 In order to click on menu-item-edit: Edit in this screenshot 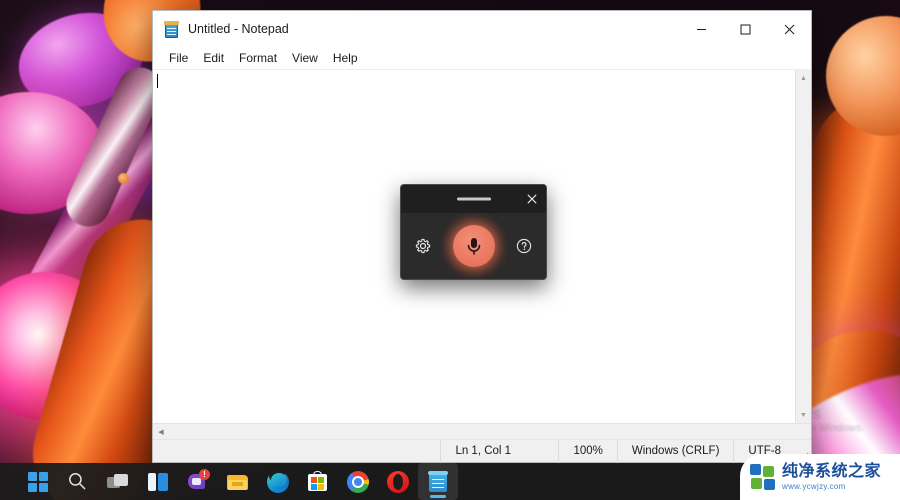, I will do `click(213, 58)`.